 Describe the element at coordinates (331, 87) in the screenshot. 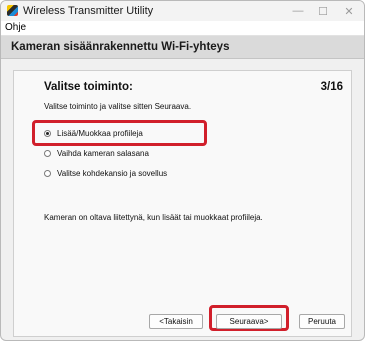

I see `step-counter: 3/16` at that location.